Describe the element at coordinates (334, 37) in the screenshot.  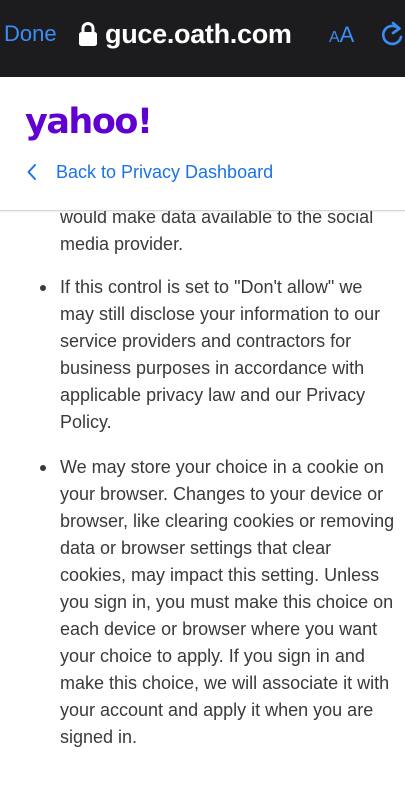
I see `text-size-small-label: A` at that location.